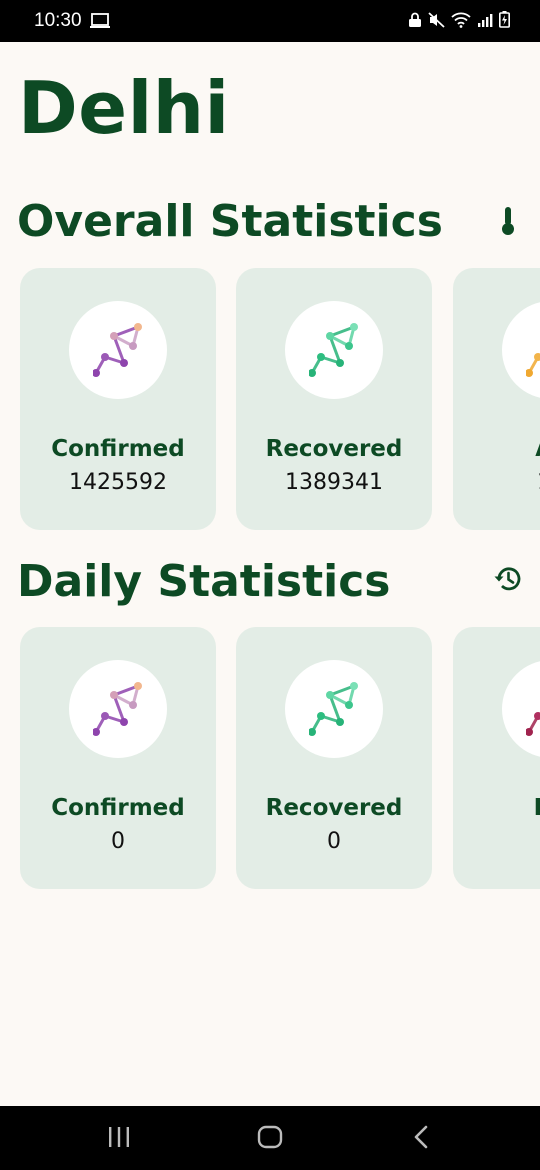  I want to click on card-value: 1425592, so click(118, 482).